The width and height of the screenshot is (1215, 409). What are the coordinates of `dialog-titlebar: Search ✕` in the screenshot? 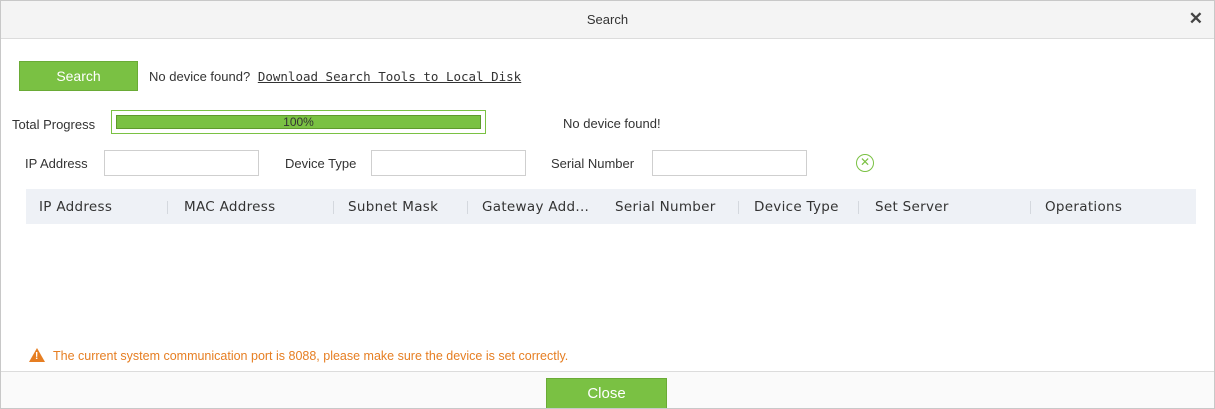 It's located at (607, 20).